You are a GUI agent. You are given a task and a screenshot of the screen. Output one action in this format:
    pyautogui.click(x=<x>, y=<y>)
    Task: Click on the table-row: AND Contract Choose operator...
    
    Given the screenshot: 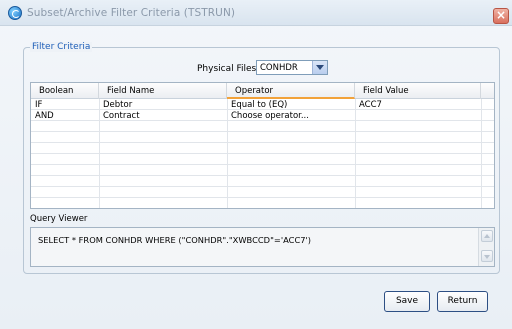 What is the action you would take?
    pyautogui.click(x=262, y=116)
    